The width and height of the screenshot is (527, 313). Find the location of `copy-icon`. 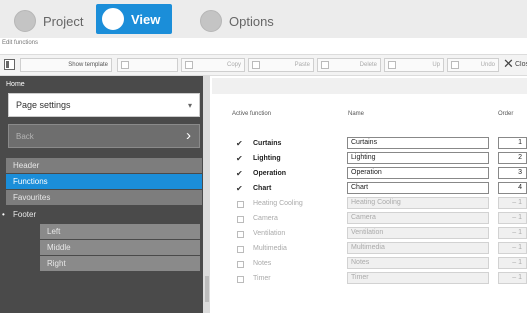

copy-icon is located at coordinates (189, 65).